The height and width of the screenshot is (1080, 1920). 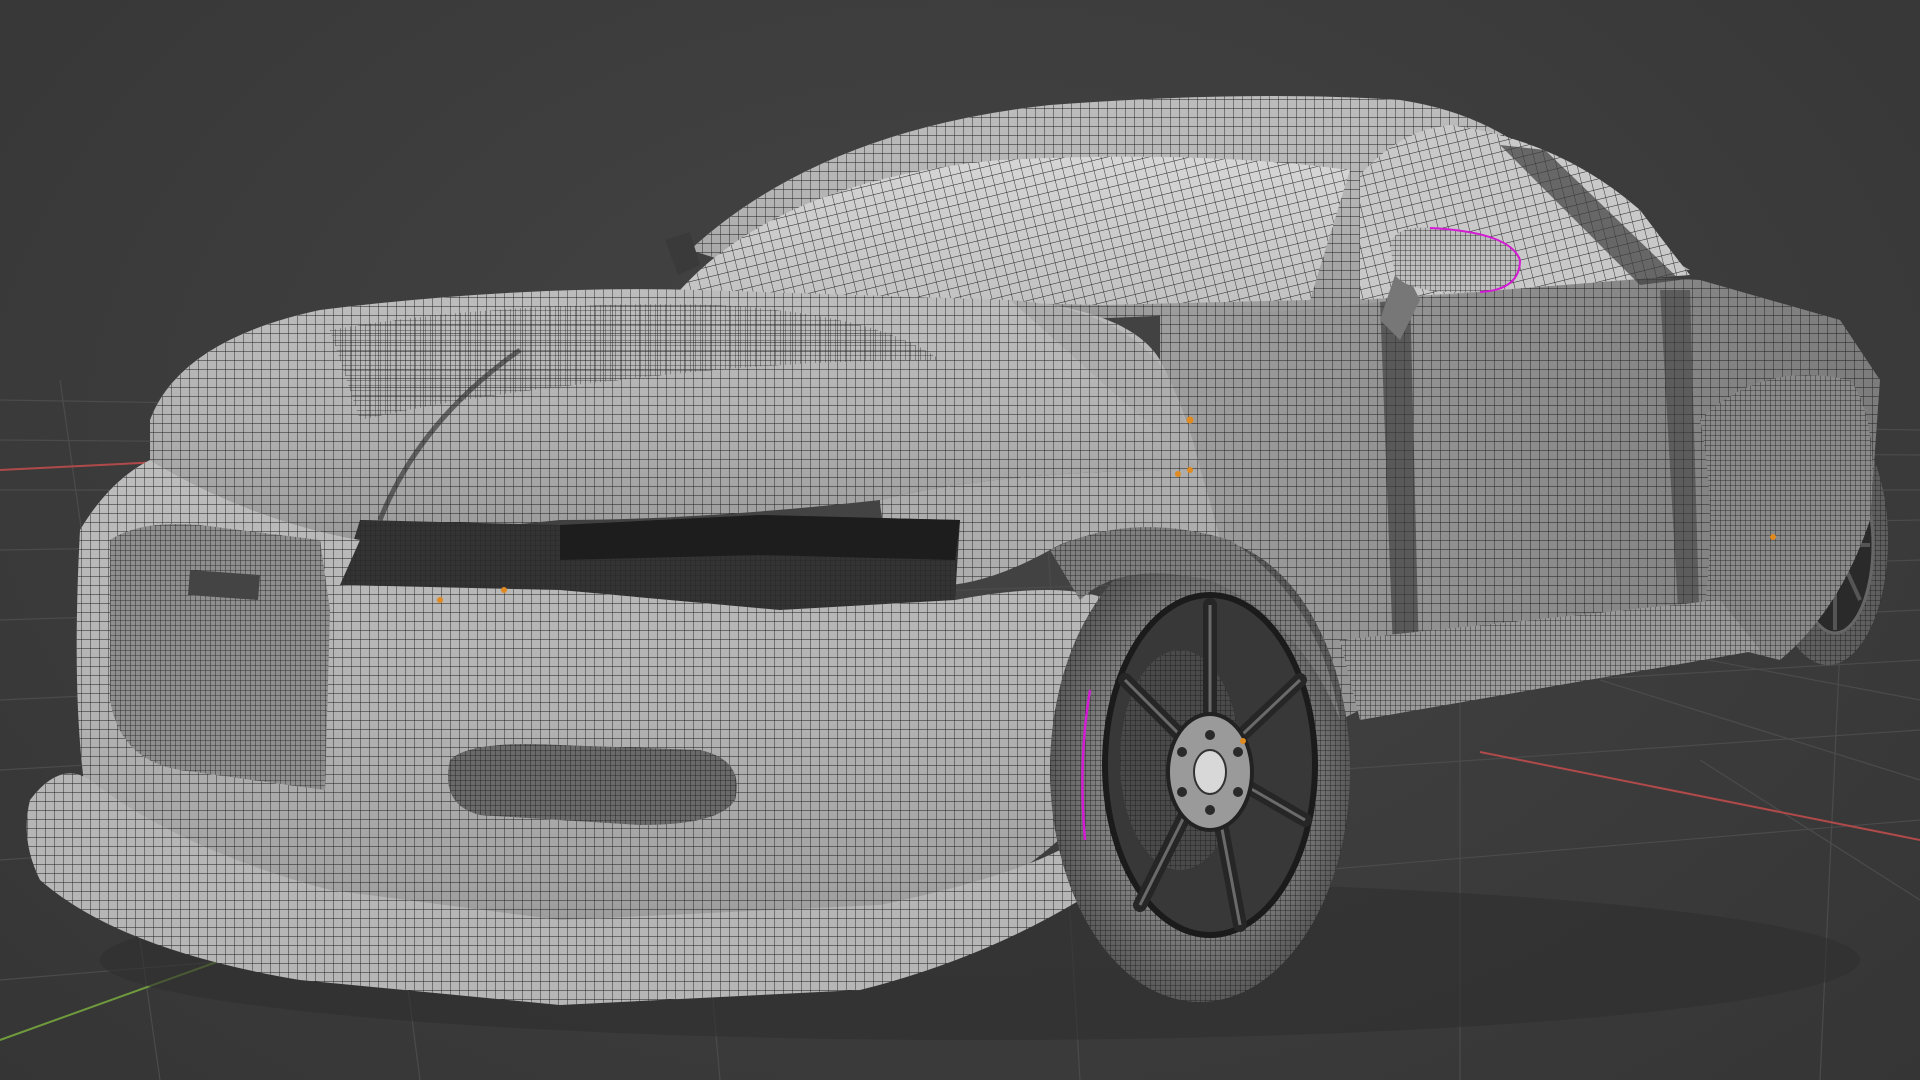 I want to click on x-axis-line-right, so click(x=1699, y=796).